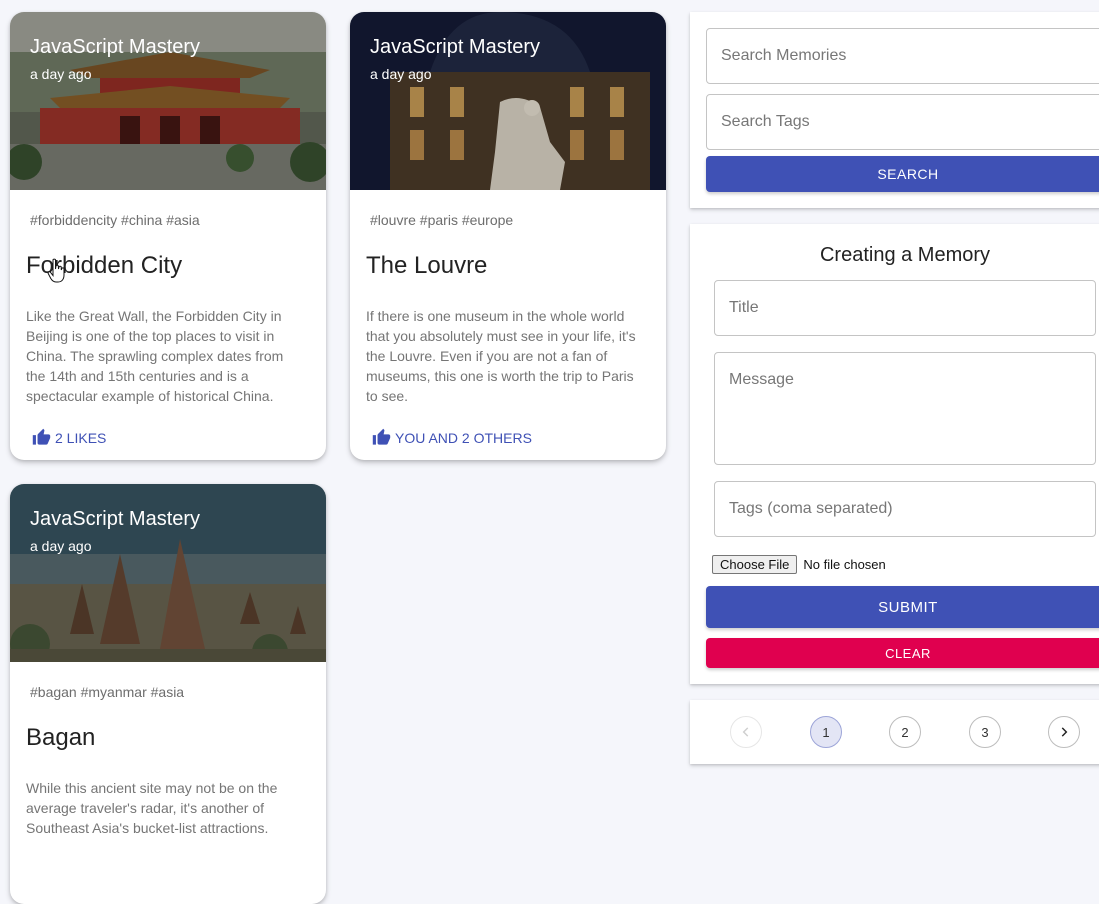 The width and height of the screenshot is (1099, 904). I want to click on page-1-button: 1, so click(826, 732).